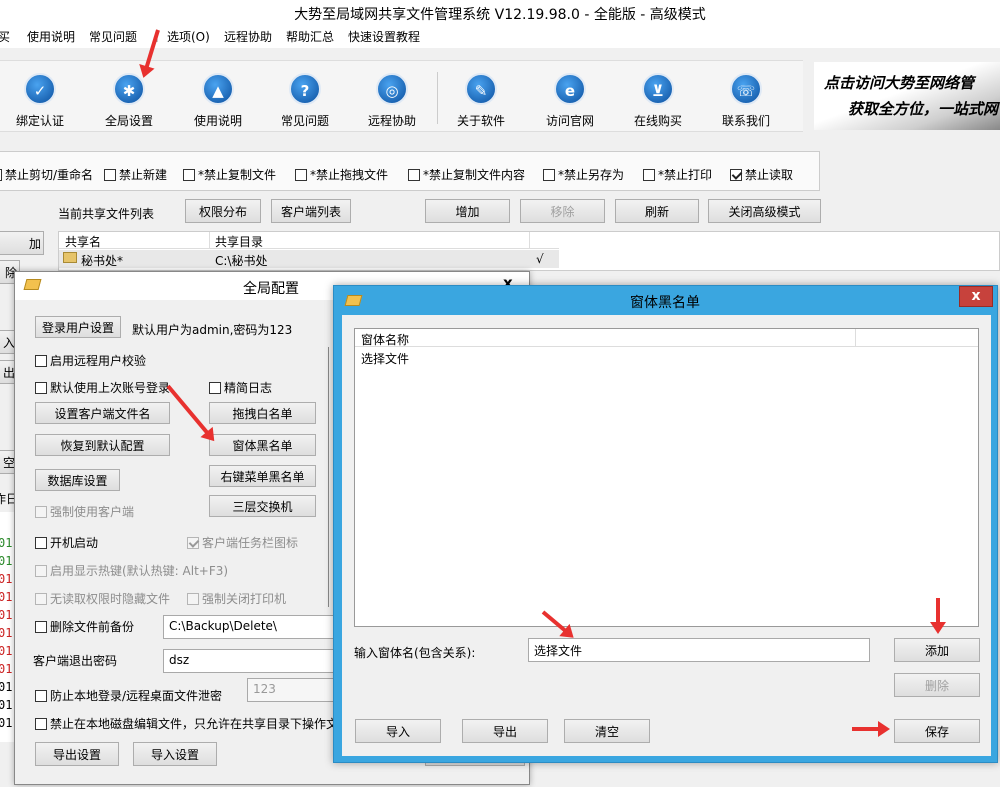 Image resolution: width=1000 pixels, height=787 pixels. I want to click on set-client-filename-button: 设置客户端文件名, so click(102, 413).